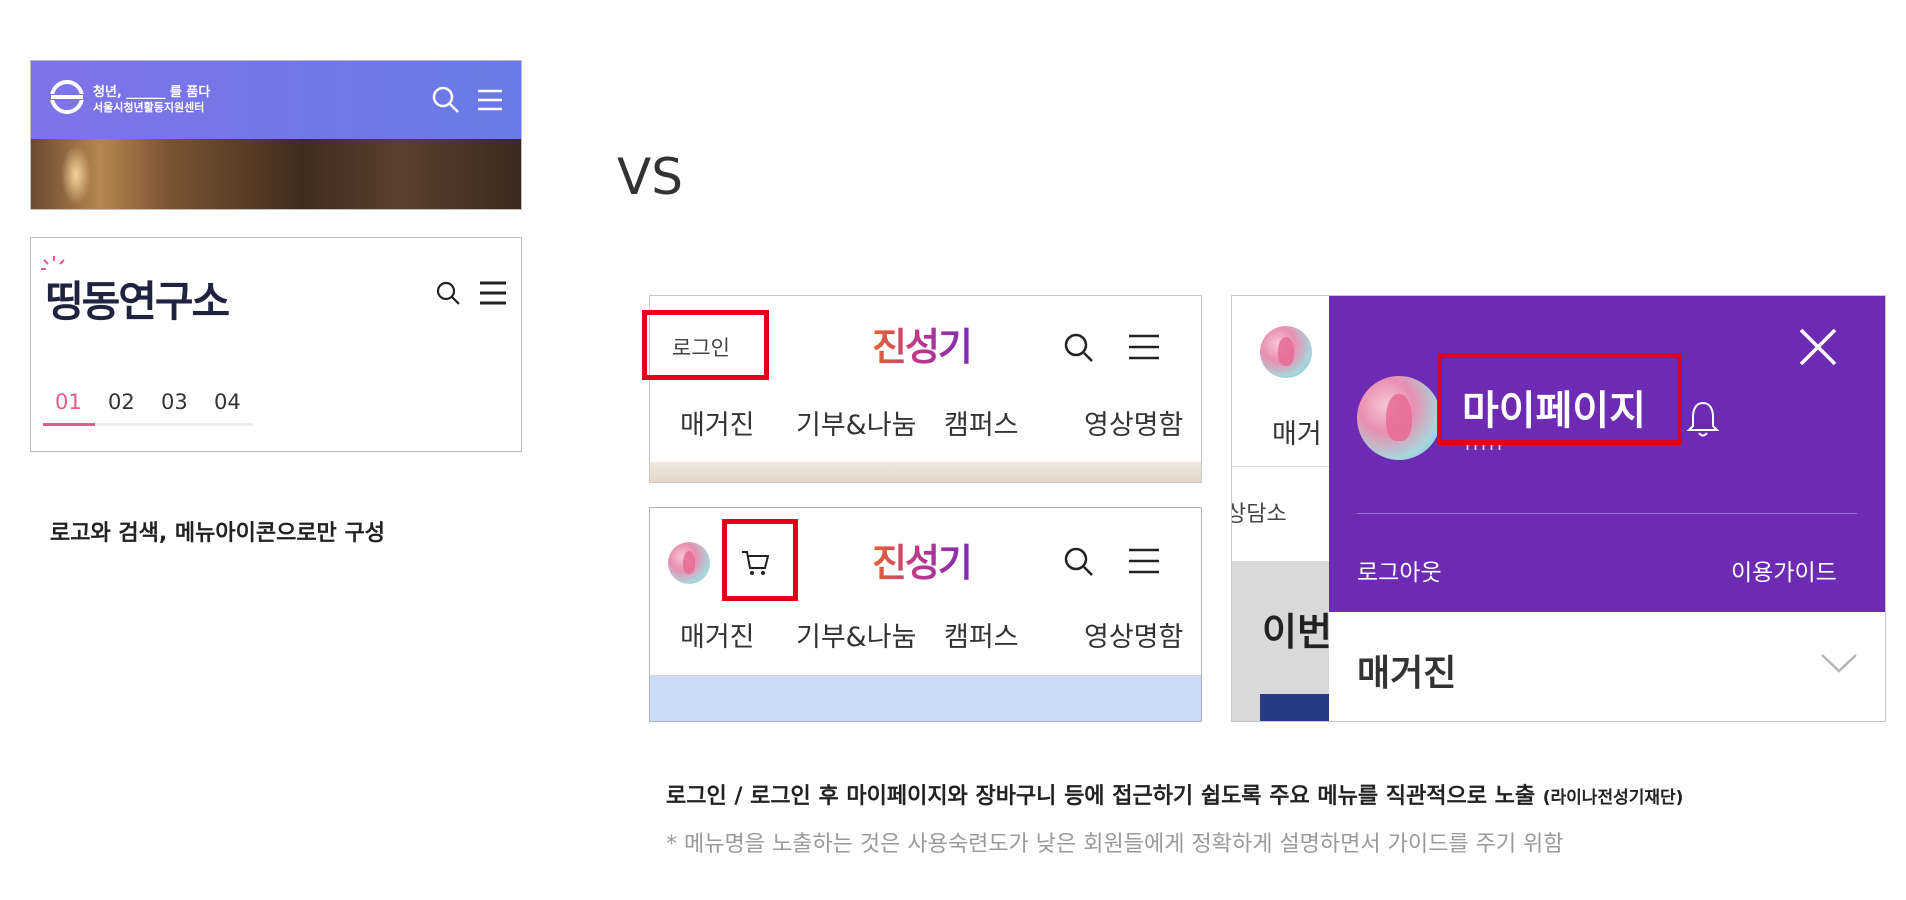  I want to click on youth-logo-line2: 서울시청년활동지원센터, so click(149, 107).